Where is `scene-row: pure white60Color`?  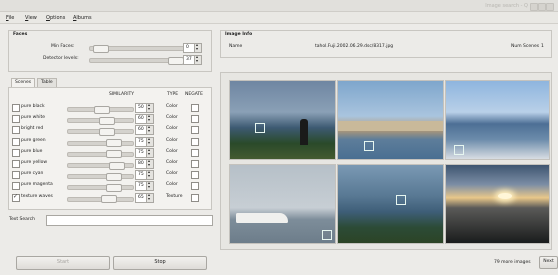
scene-row: pure white60Color is located at coordinates (111, 119).